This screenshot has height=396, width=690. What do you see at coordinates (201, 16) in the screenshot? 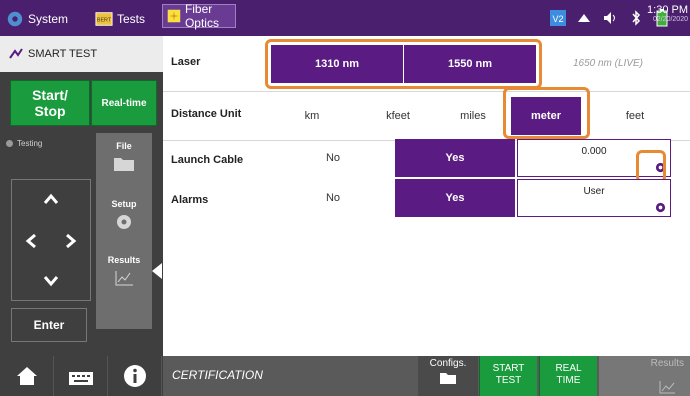
I see `fiber-optics-label: Fiber Optics` at bounding box center [201, 16].